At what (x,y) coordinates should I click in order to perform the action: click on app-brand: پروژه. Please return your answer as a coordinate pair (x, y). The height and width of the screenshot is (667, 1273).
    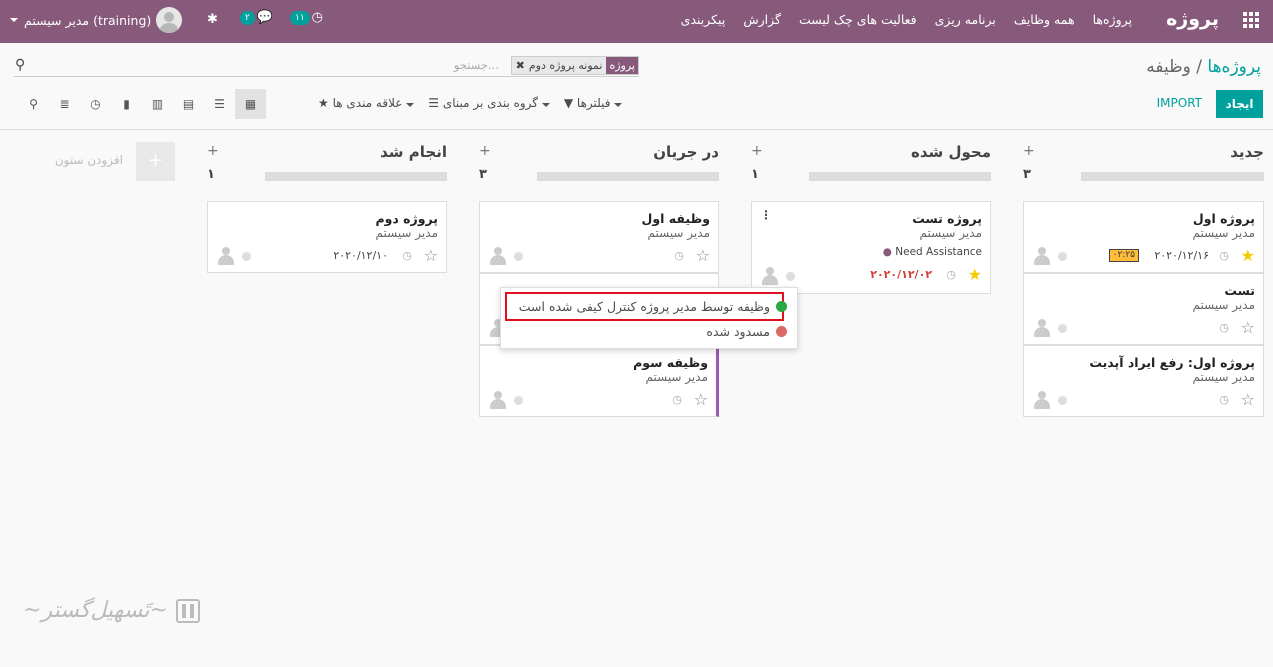
    Looking at the image, I should click on (1192, 19).